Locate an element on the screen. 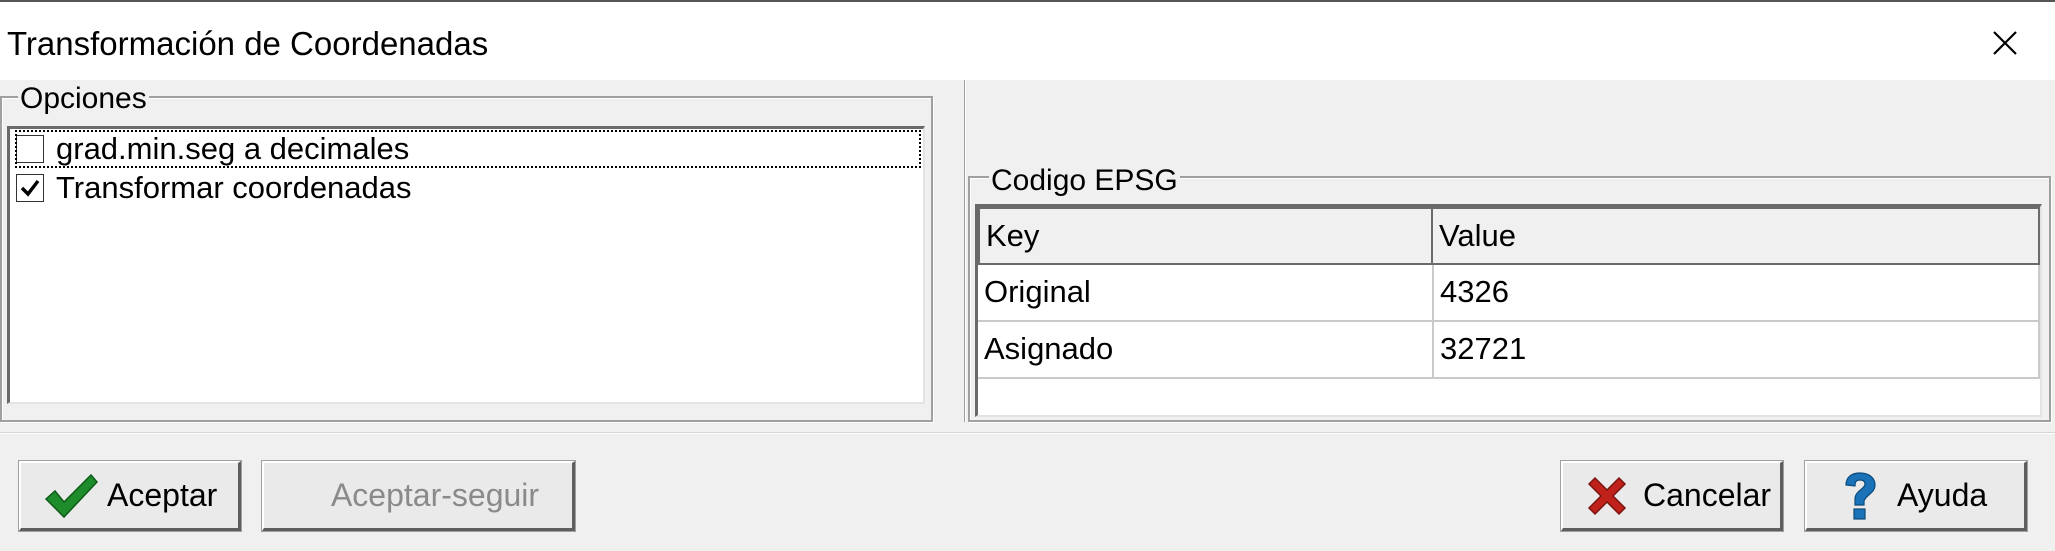 Image resolution: width=2055 pixels, height=551 pixels. option-item-transformar: Transformar coordenadas is located at coordinates (214, 188).